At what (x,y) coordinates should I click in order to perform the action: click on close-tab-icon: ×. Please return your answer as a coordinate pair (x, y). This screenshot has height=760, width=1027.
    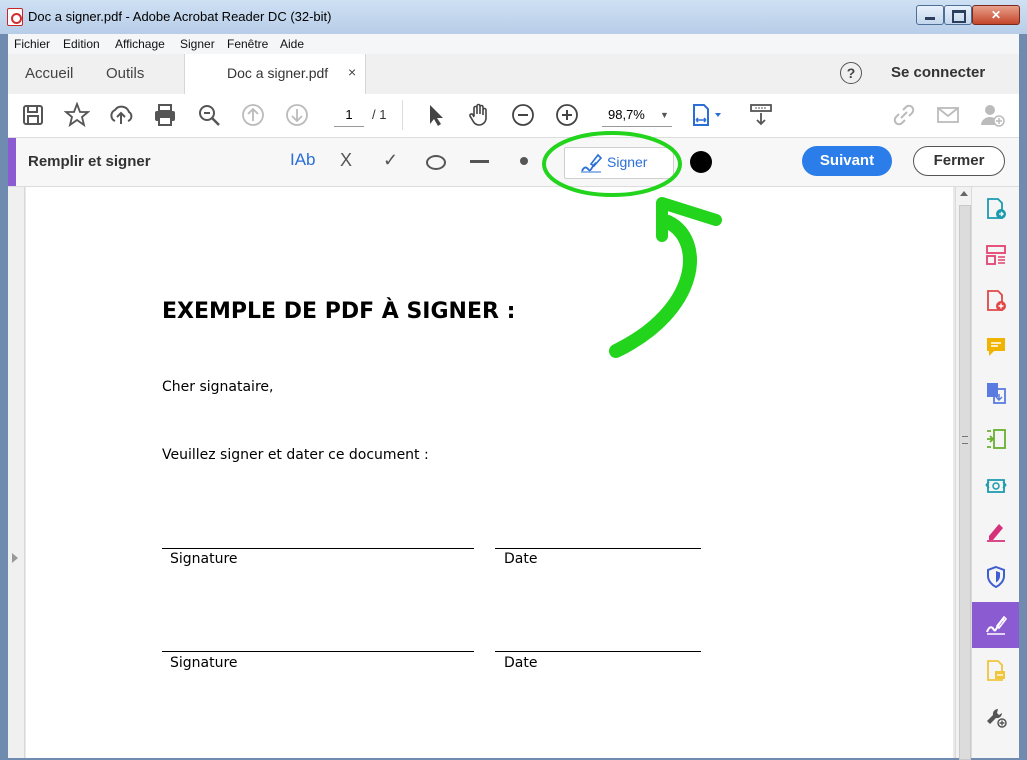
    Looking at the image, I should click on (352, 72).